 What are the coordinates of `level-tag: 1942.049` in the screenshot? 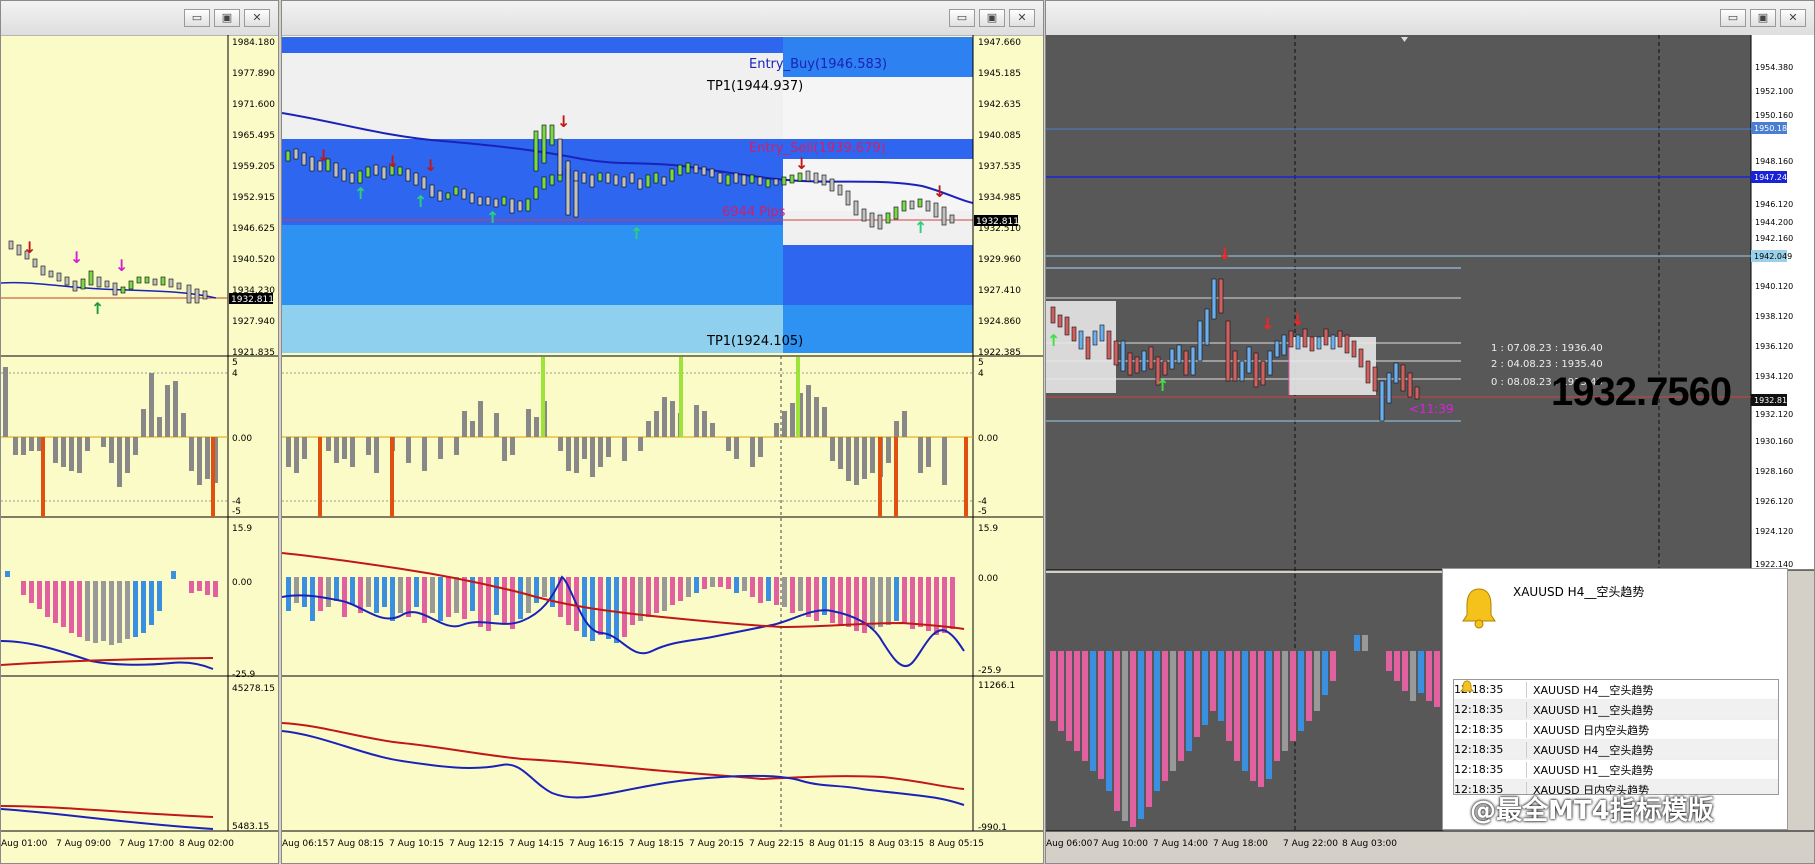 It's located at (1773, 256).